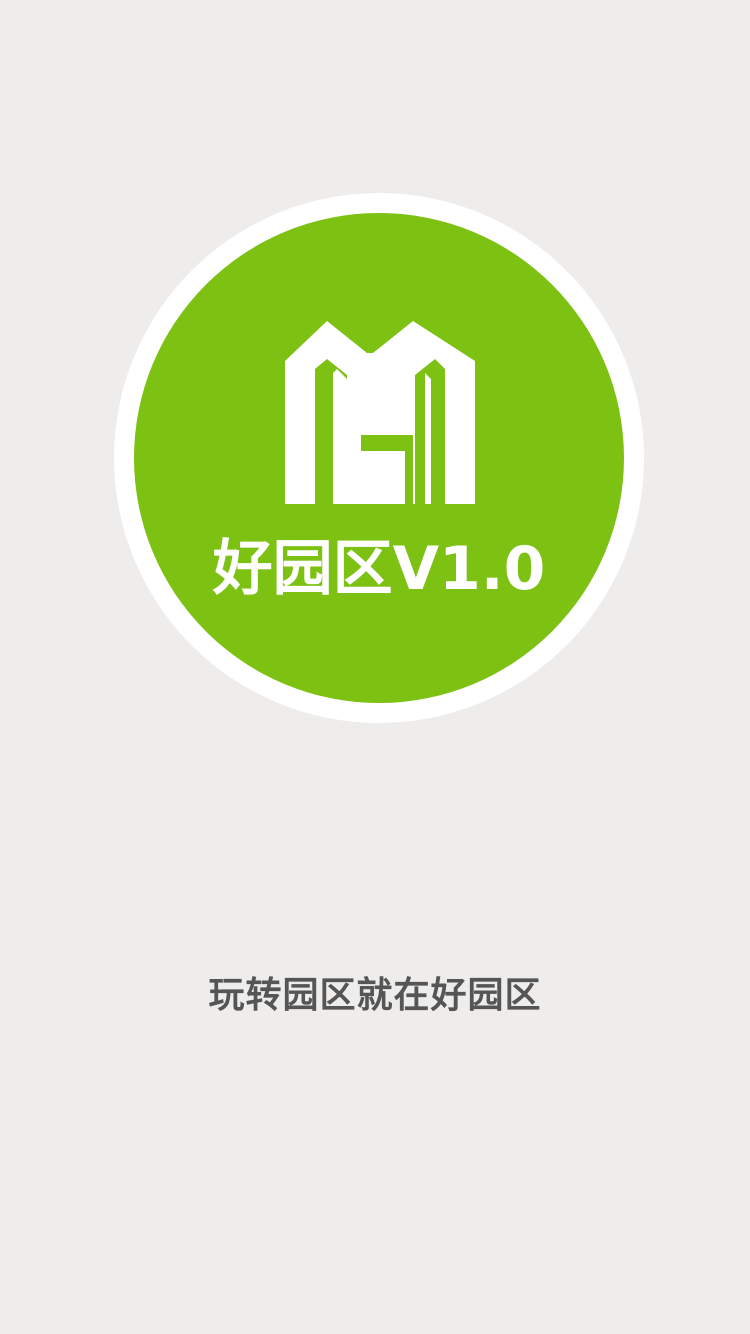 The image size is (750, 1334). Describe the element at coordinates (379, 569) in the screenshot. I see `app-name: 好园区V1.0` at that location.